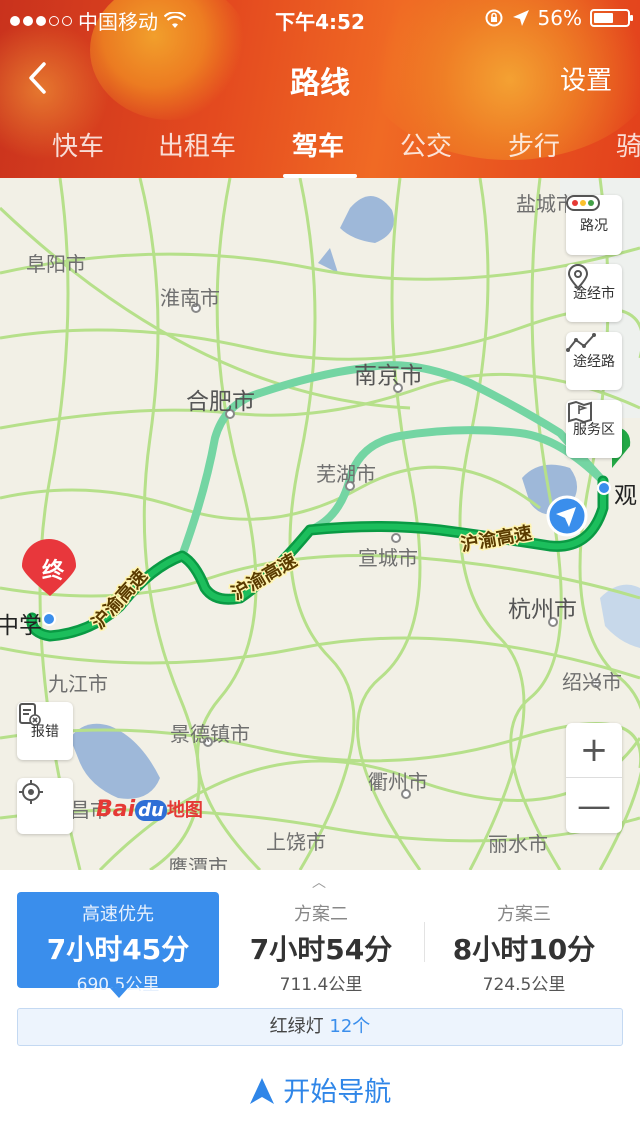 The image size is (640, 1138). I want to click on traffic-button: 路况, so click(594, 225).